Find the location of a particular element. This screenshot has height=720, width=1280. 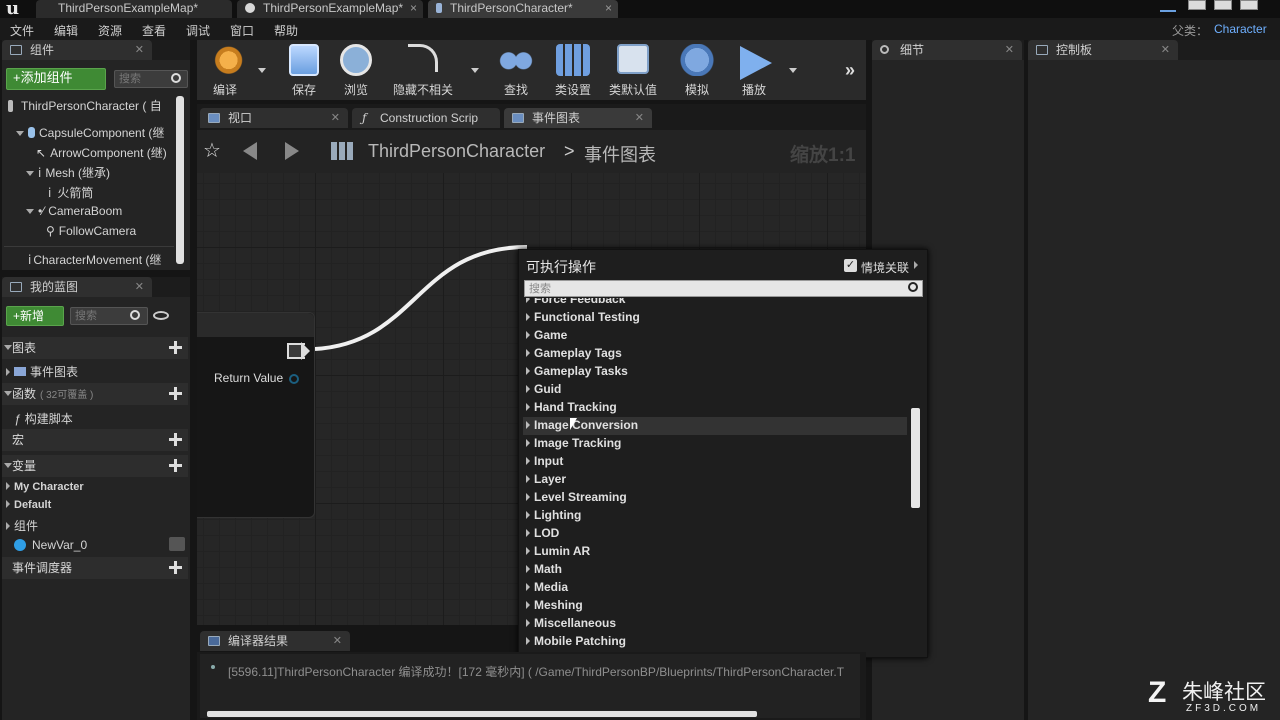

hide-unrelated-options-arrow is located at coordinates (475, 70).